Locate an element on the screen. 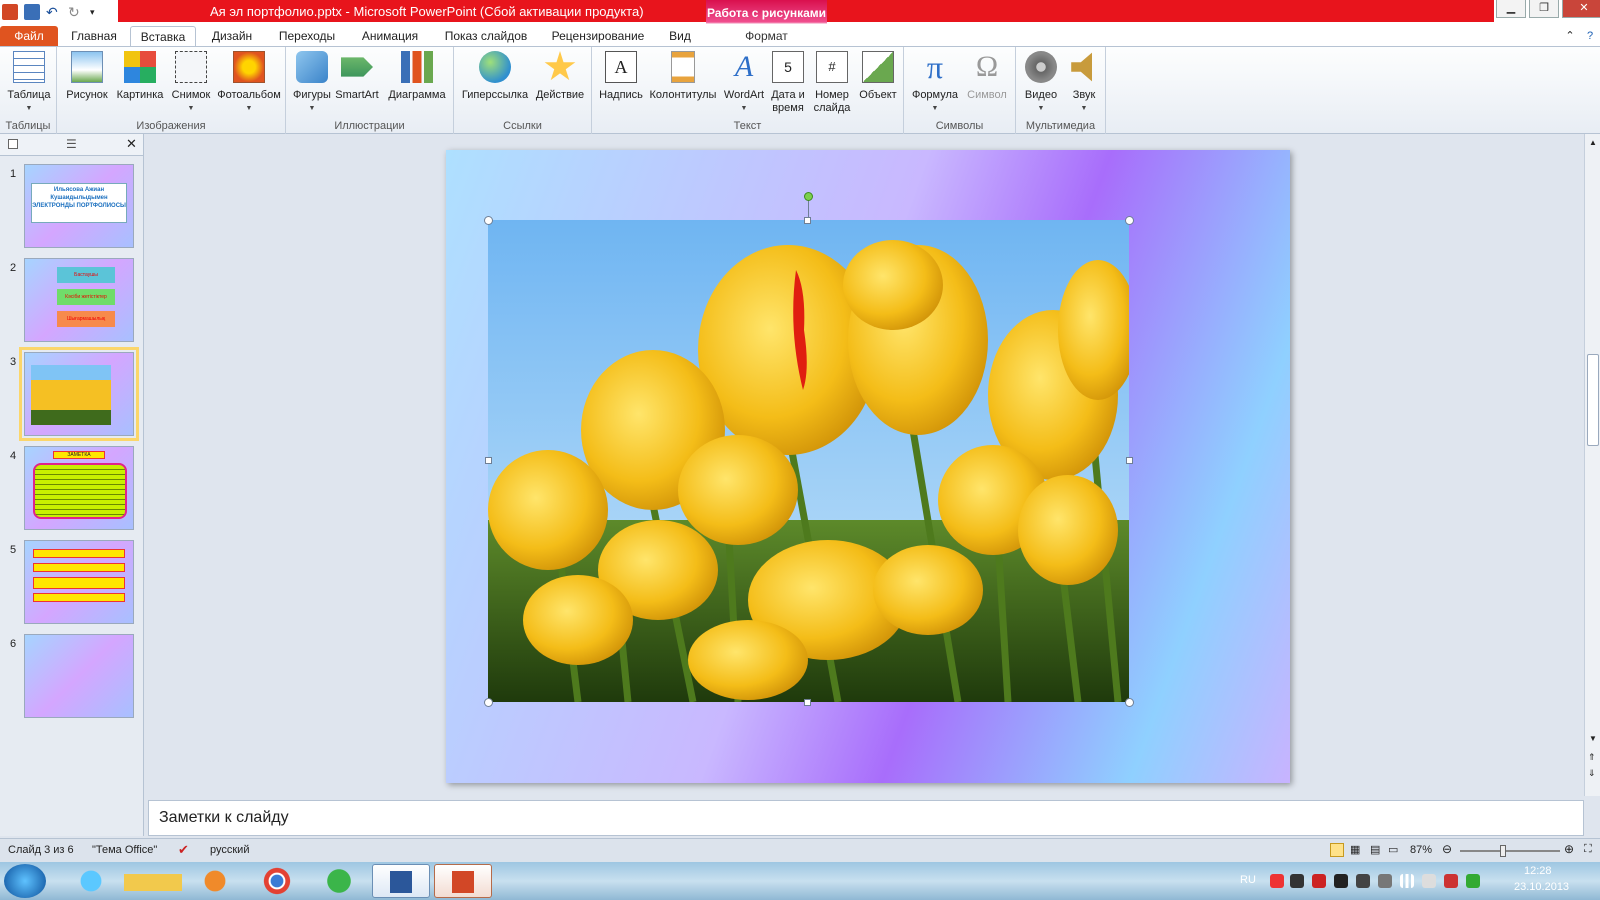 Image resolution: width=1600 pixels, height=900 pixels. tab-home: Главная is located at coordinates (94, 36).